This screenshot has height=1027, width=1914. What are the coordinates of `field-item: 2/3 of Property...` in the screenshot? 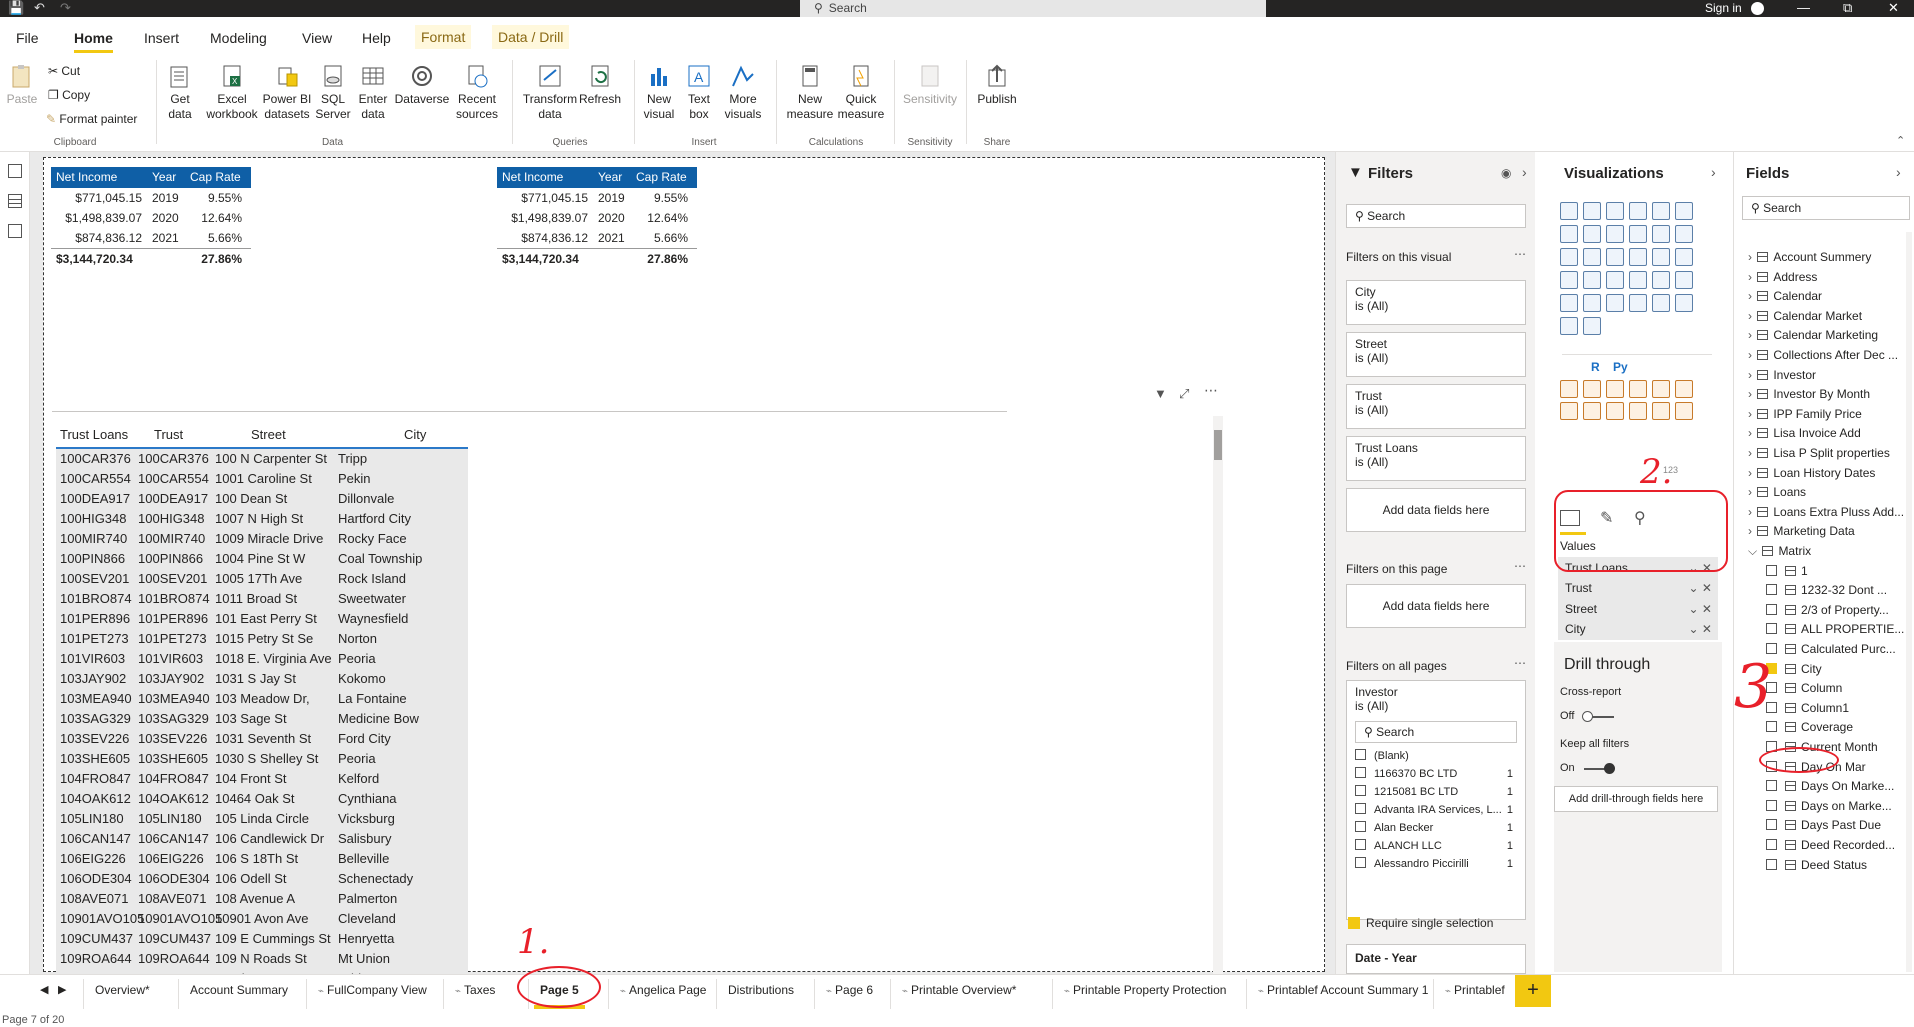 It's located at (1827, 610).